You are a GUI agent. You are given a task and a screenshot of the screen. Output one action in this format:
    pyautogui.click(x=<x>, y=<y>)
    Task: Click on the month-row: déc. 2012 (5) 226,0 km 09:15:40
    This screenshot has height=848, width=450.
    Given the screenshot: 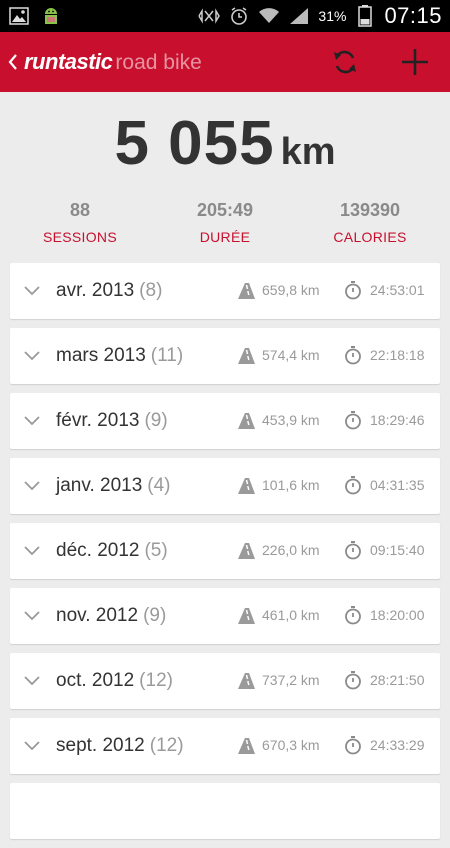 What is the action you would take?
    pyautogui.click(x=225, y=551)
    